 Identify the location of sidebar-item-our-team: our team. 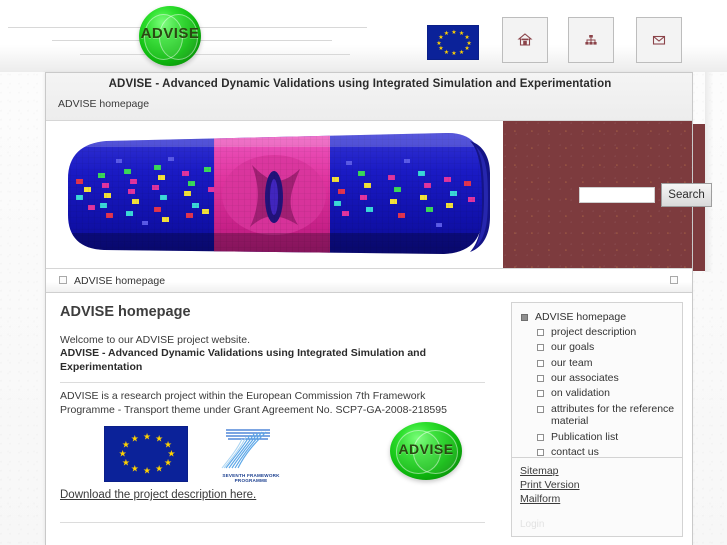
(597, 362).